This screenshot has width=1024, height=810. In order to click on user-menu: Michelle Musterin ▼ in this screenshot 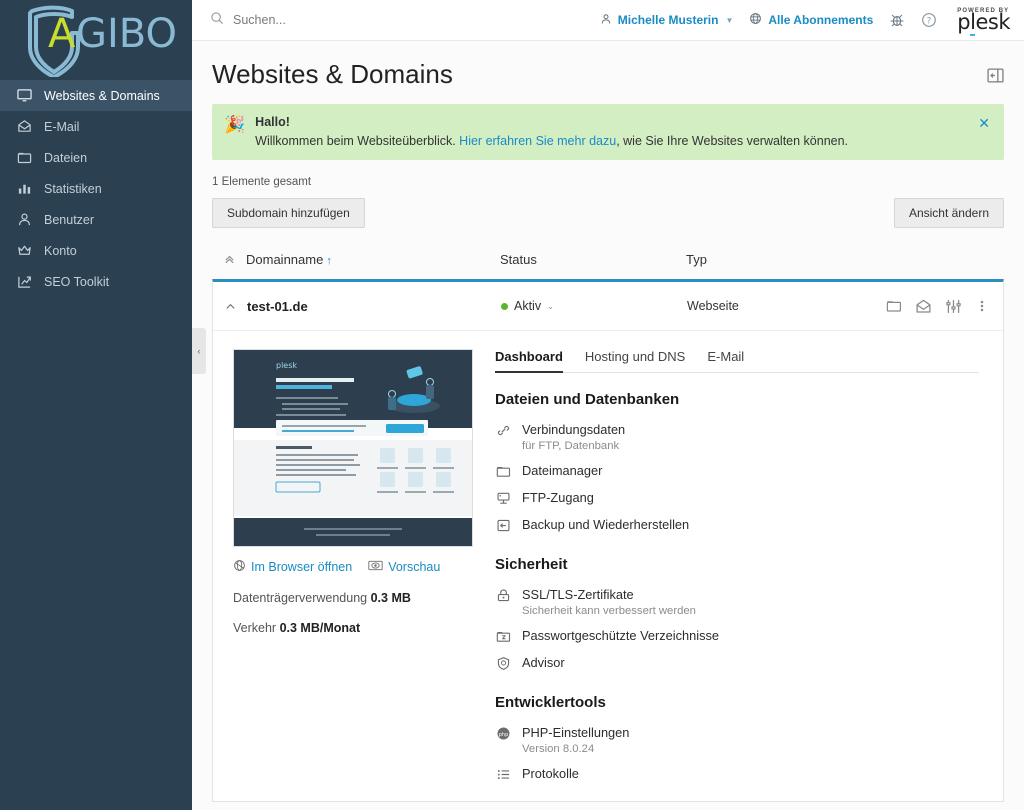, I will do `click(667, 20)`.